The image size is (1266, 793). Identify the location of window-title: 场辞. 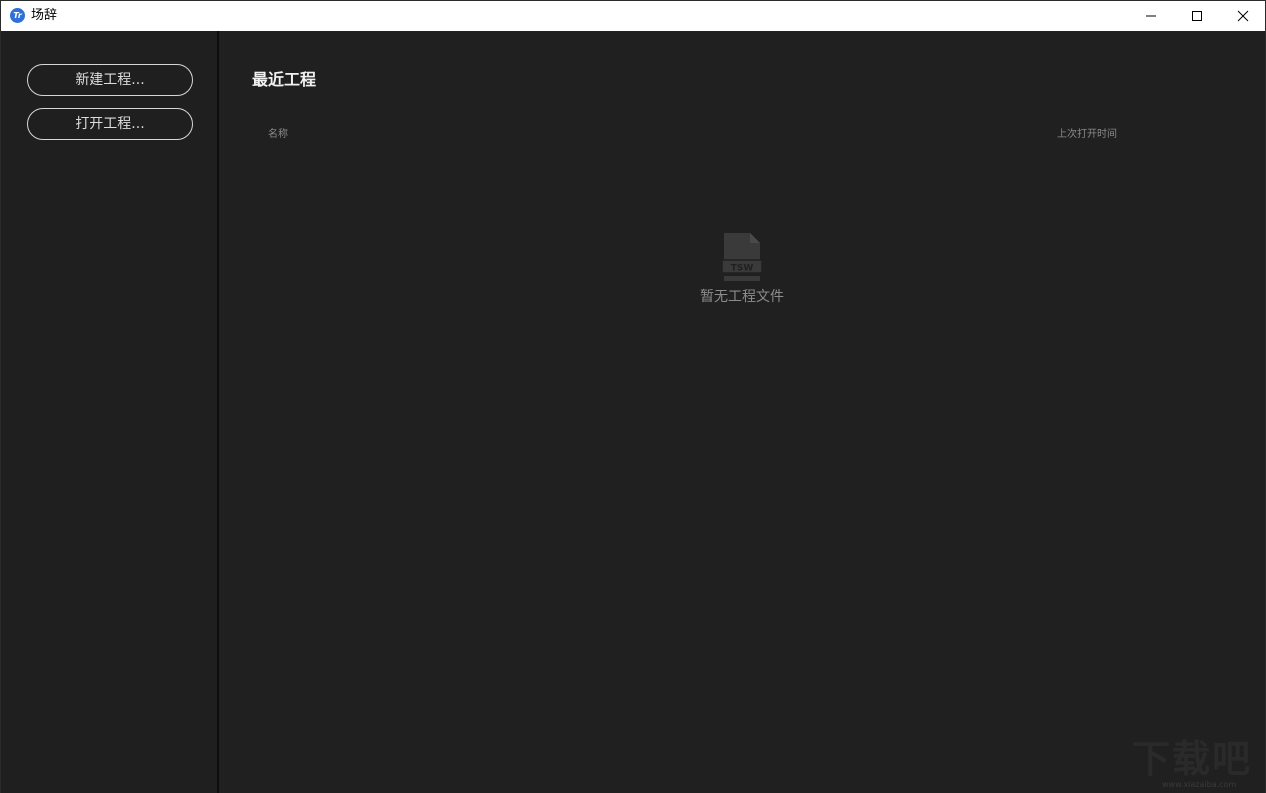
(44, 15).